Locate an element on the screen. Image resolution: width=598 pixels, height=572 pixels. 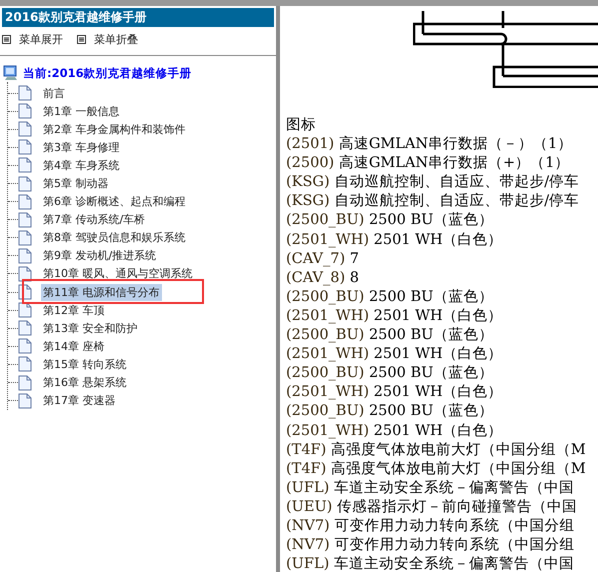
computer-icon is located at coordinates (11, 73).